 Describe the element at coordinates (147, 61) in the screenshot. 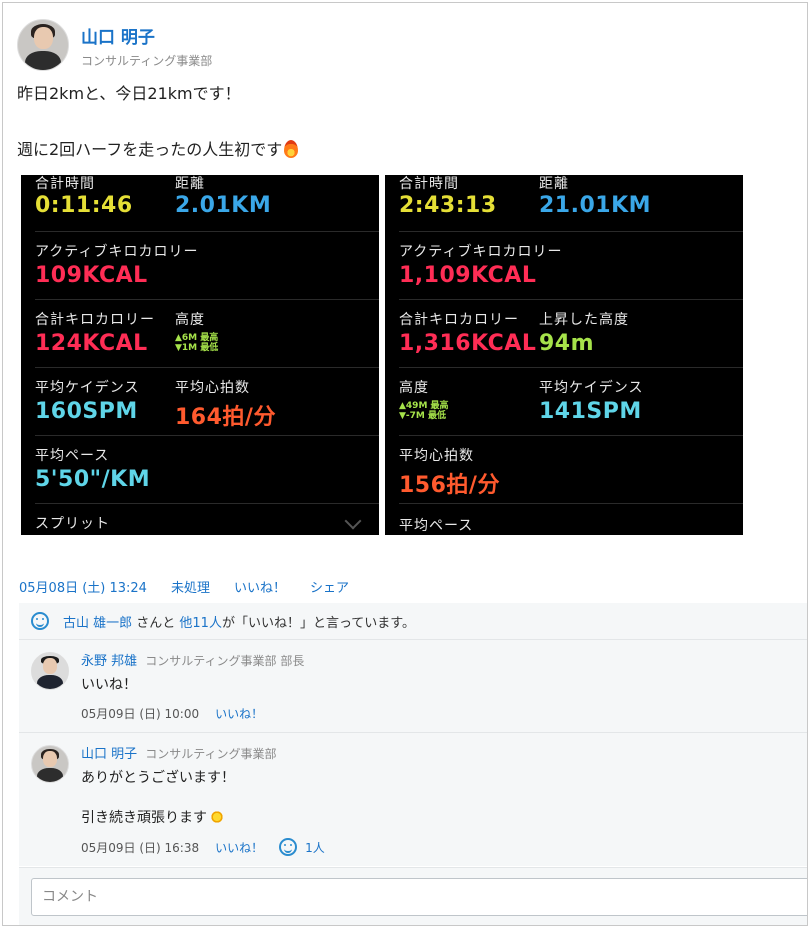

I see `author-dept: コンサルティング事業部` at that location.